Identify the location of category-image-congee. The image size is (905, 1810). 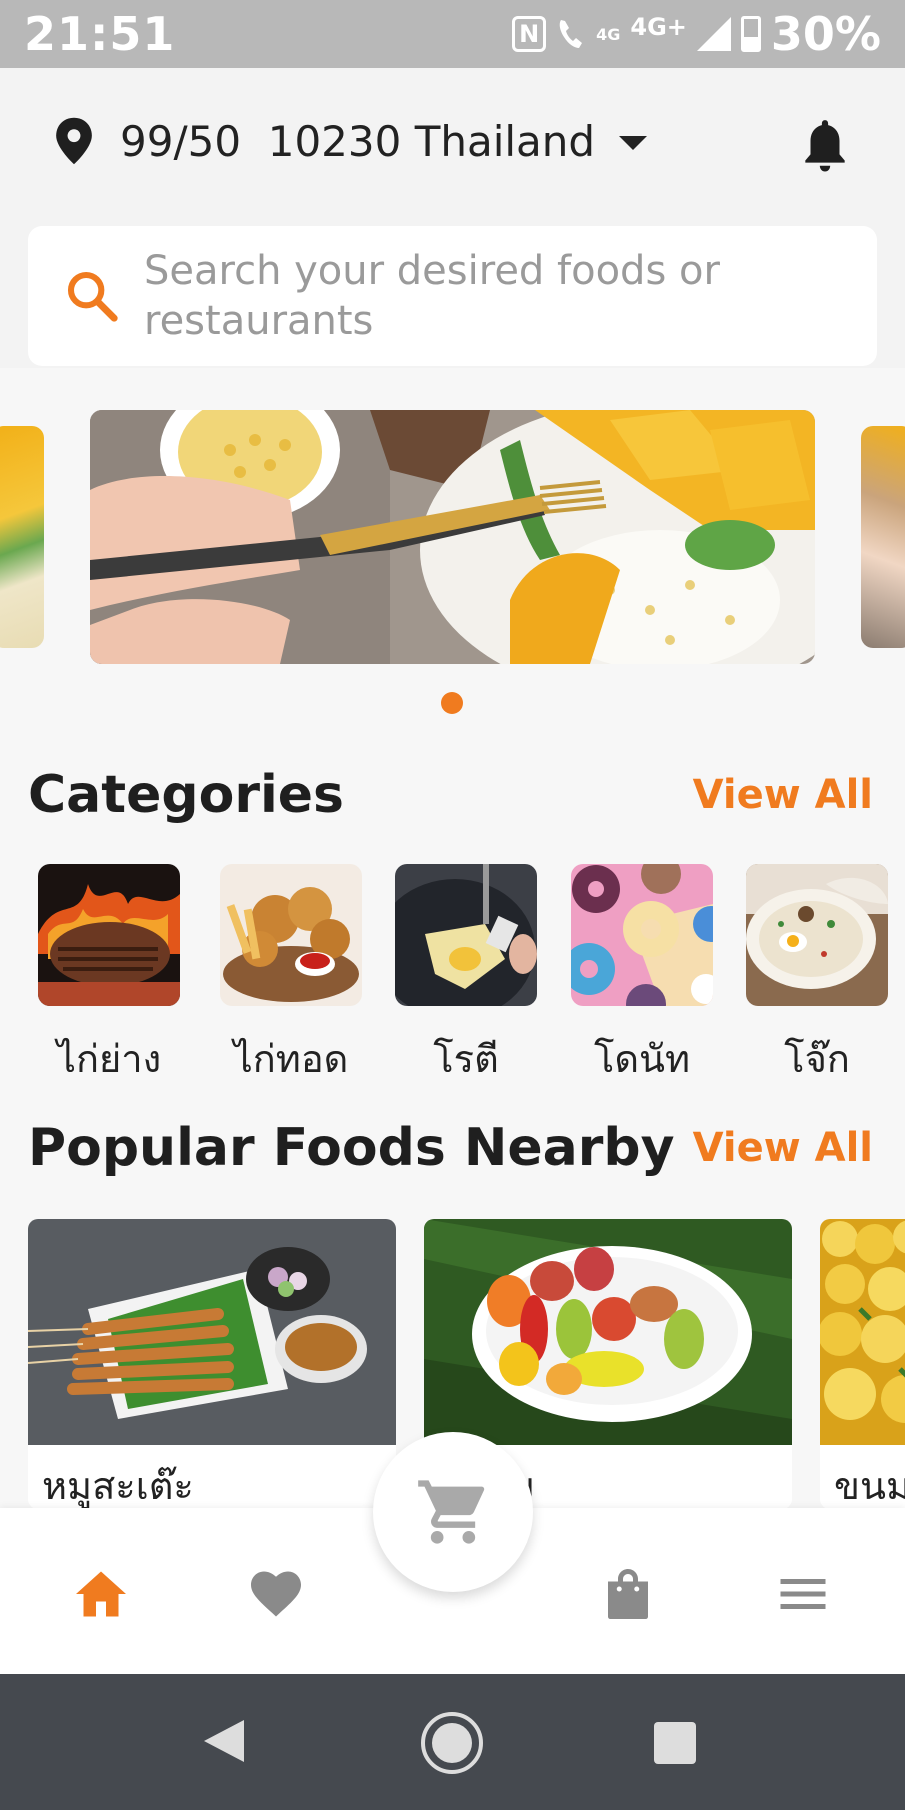
(817, 935).